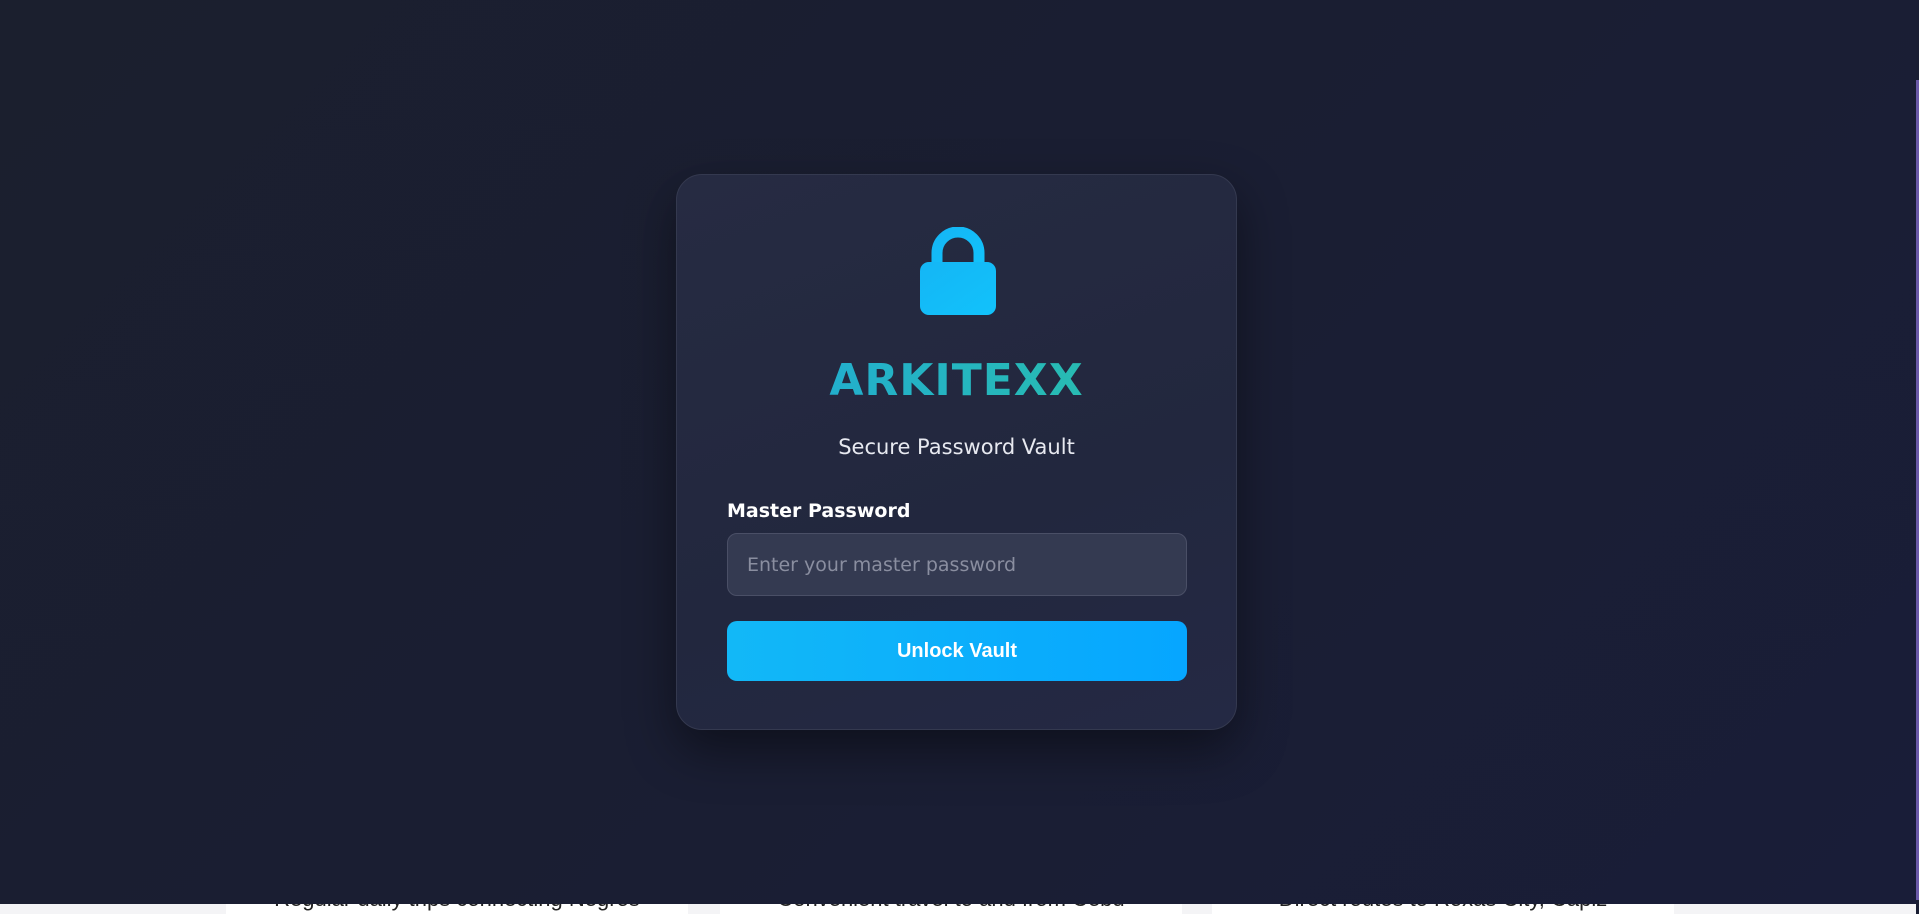 This screenshot has width=1919, height=914. Describe the element at coordinates (958, 271) in the screenshot. I see `lock-icon` at that location.